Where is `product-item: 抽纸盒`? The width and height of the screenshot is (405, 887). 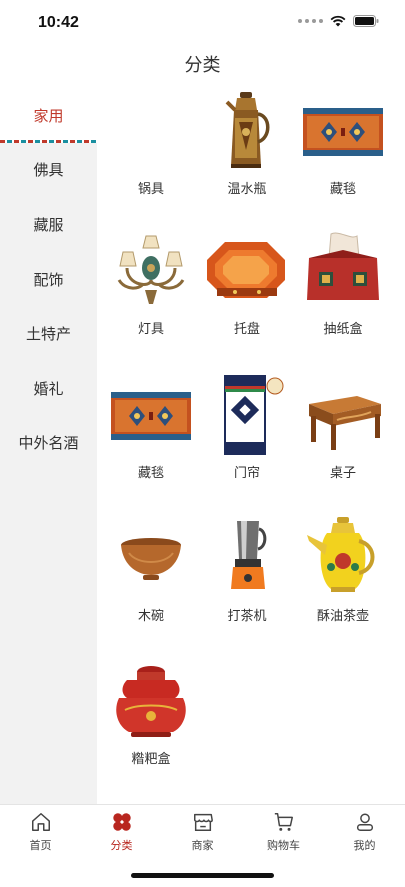 product-item: 抽纸盒 is located at coordinates (343, 293).